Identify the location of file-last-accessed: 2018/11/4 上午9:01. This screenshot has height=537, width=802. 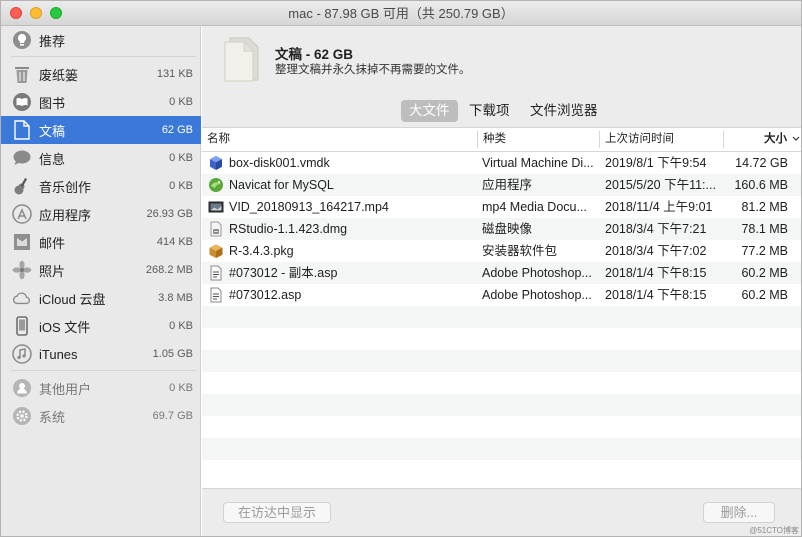
(659, 207).